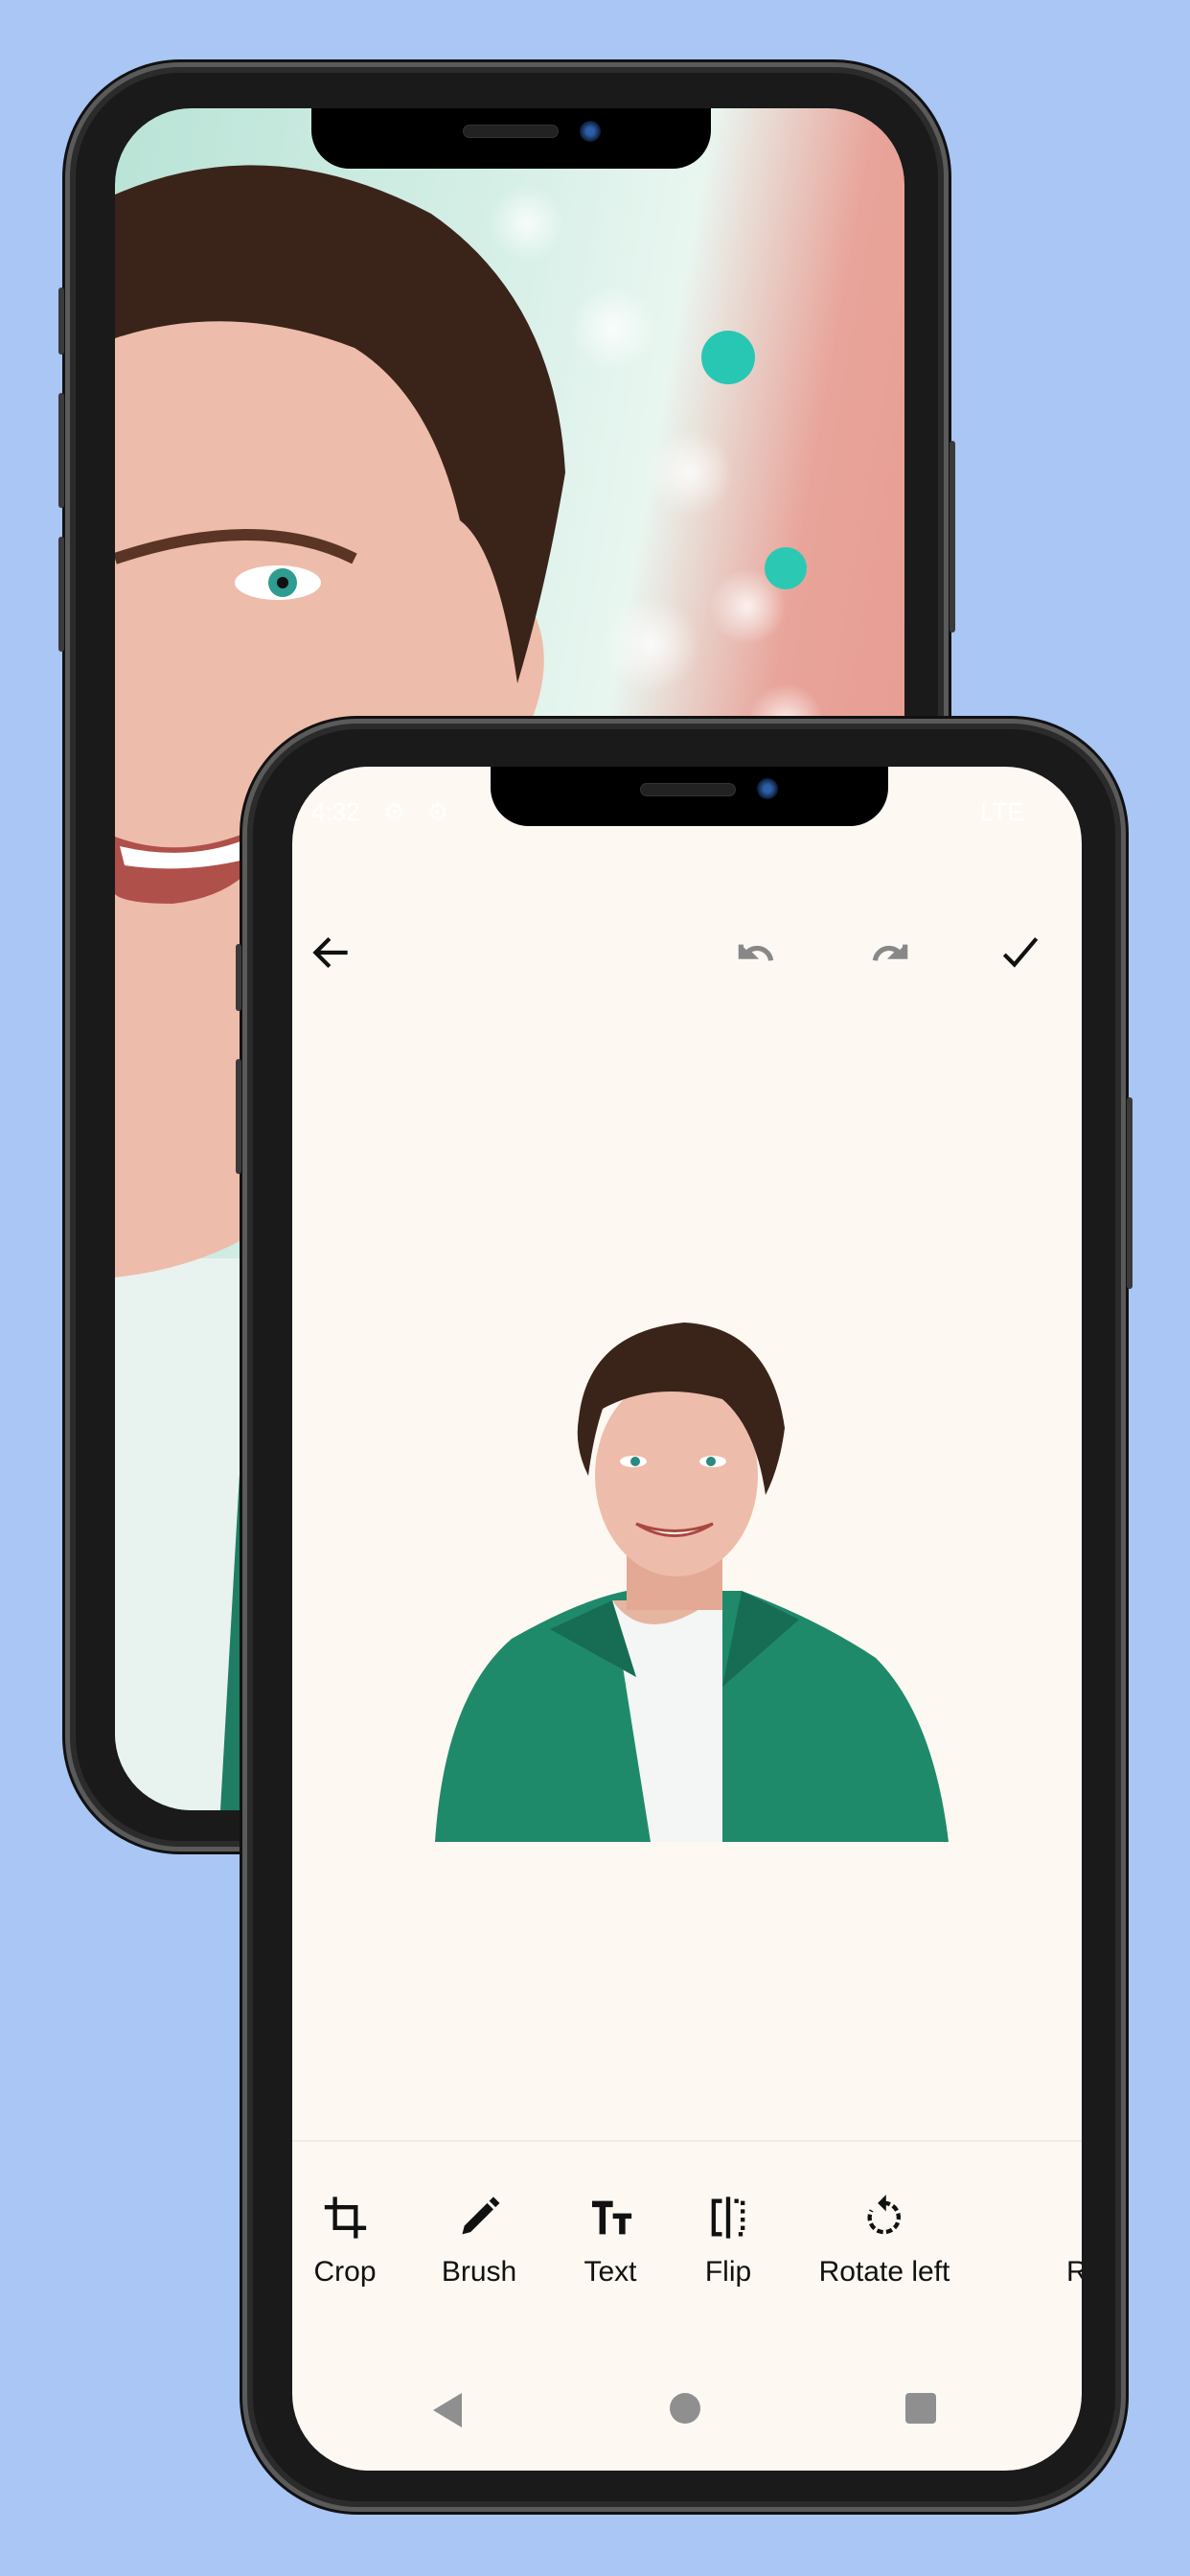  I want to click on status-time: 4:32, so click(335, 811).